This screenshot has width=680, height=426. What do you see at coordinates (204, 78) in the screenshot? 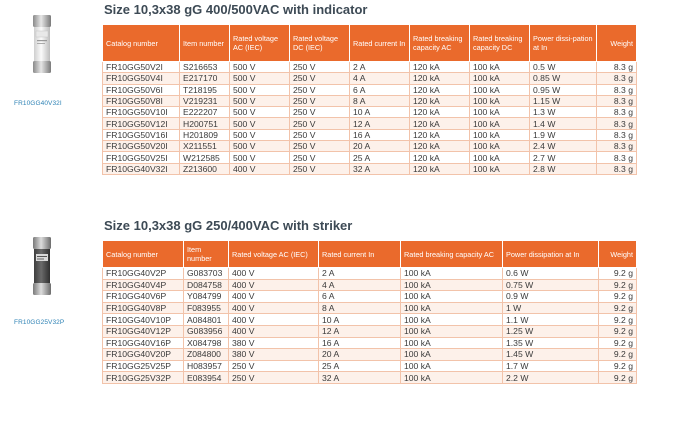
I see `table-cell: E217170` at bounding box center [204, 78].